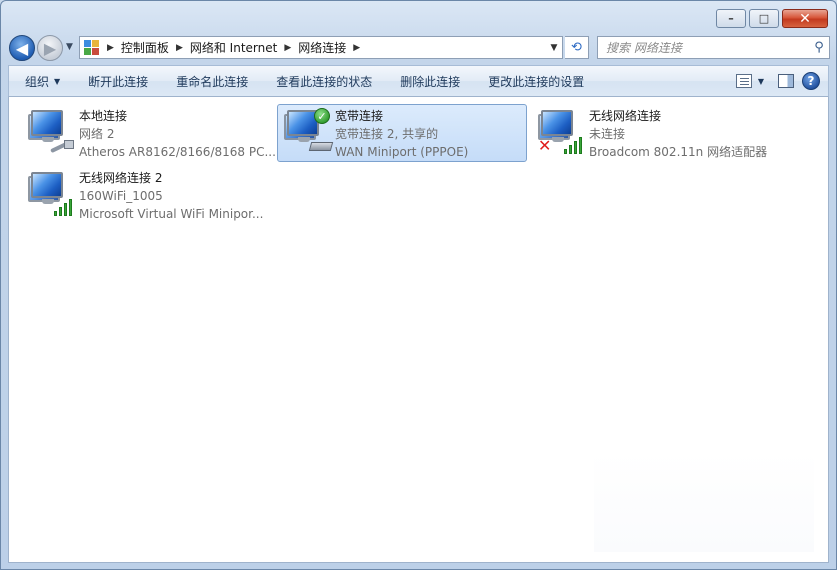 This screenshot has height=570, width=837. What do you see at coordinates (118, 81) in the screenshot?
I see `disconnect-button: 断开此连接` at bounding box center [118, 81].